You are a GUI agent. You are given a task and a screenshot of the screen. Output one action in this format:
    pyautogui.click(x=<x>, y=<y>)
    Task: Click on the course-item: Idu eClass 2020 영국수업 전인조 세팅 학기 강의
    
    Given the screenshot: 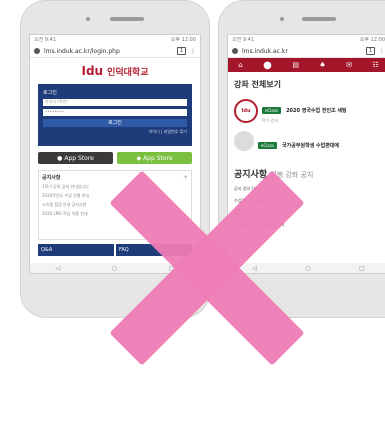 What is the action you would take?
    pyautogui.click(x=308, y=110)
    